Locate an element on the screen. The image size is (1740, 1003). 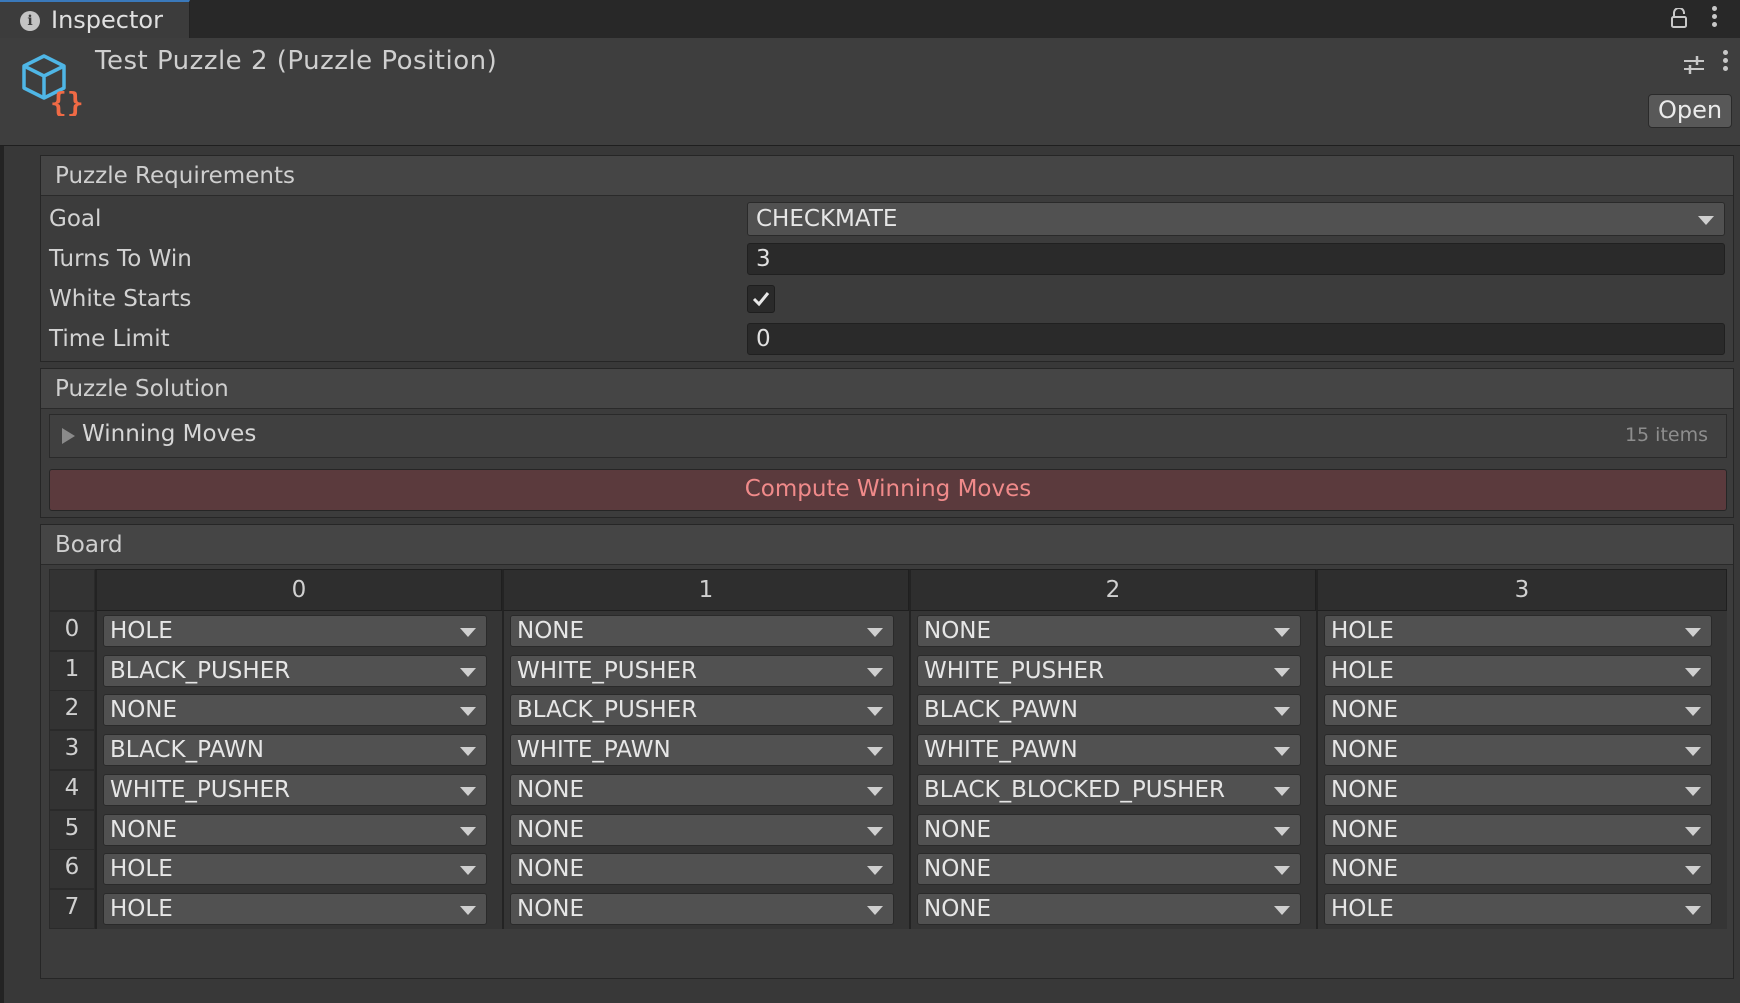
info-icon: i is located at coordinates (30, 21).